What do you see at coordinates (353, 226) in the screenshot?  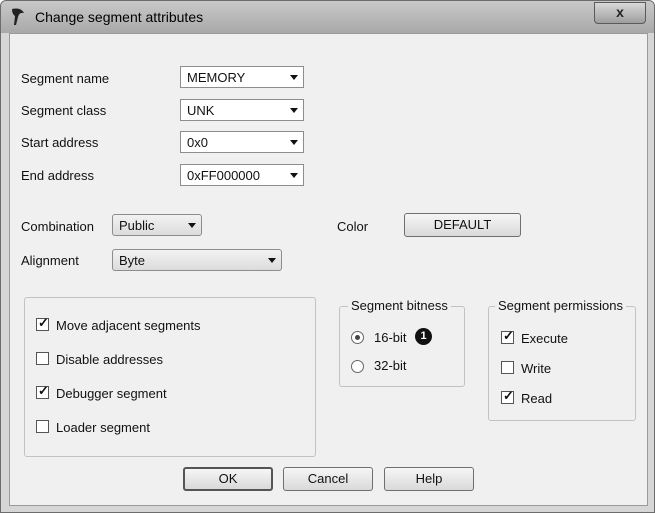 I see `color-label: Color` at bounding box center [353, 226].